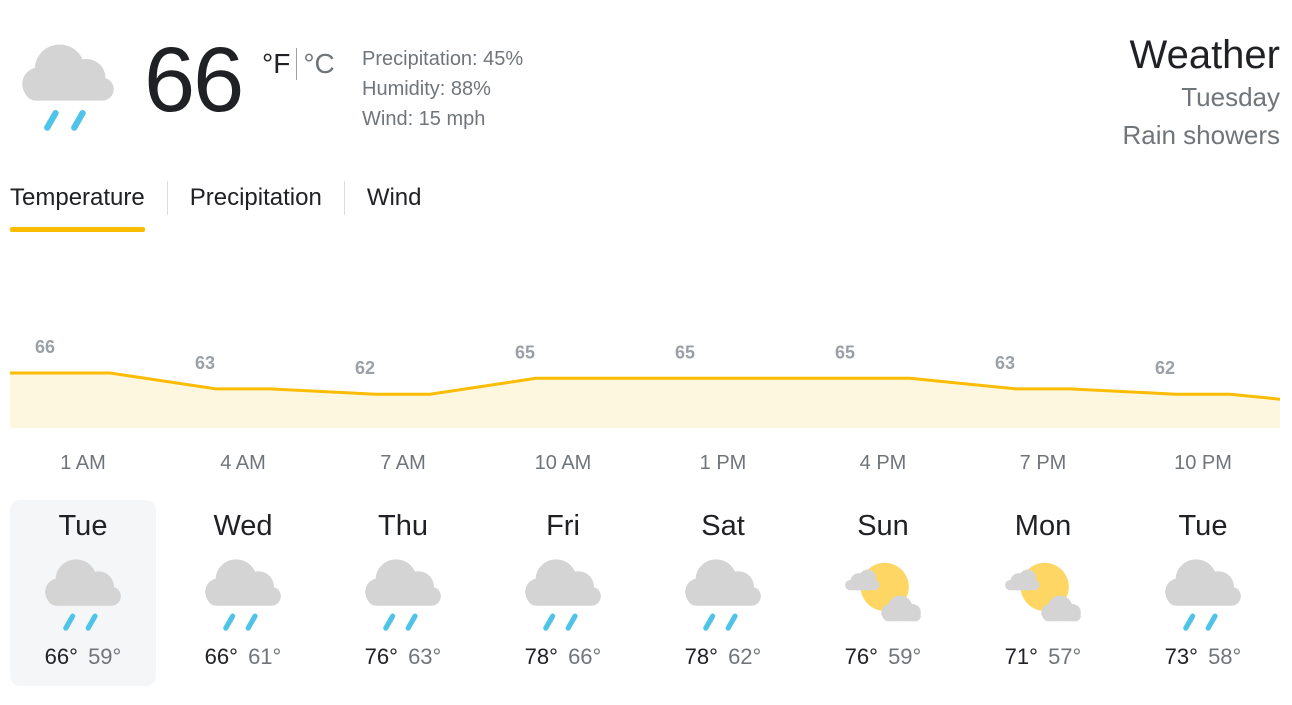  I want to click on tab-precipitation: Precipitation, so click(256, 198).